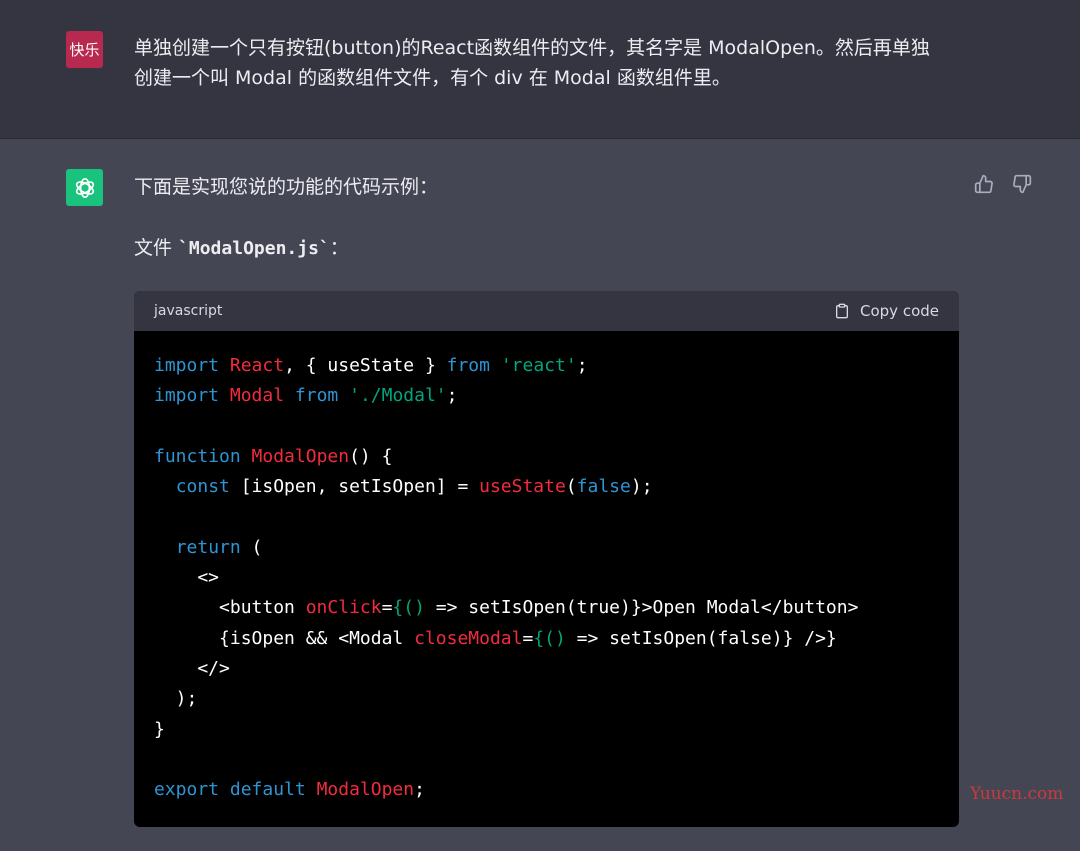 Image resolution: width=1080 pixels, height=851 pixels. Describe the element at coordinates (257, 396) in the screenshot. I see `code-token: Modal` at that location.